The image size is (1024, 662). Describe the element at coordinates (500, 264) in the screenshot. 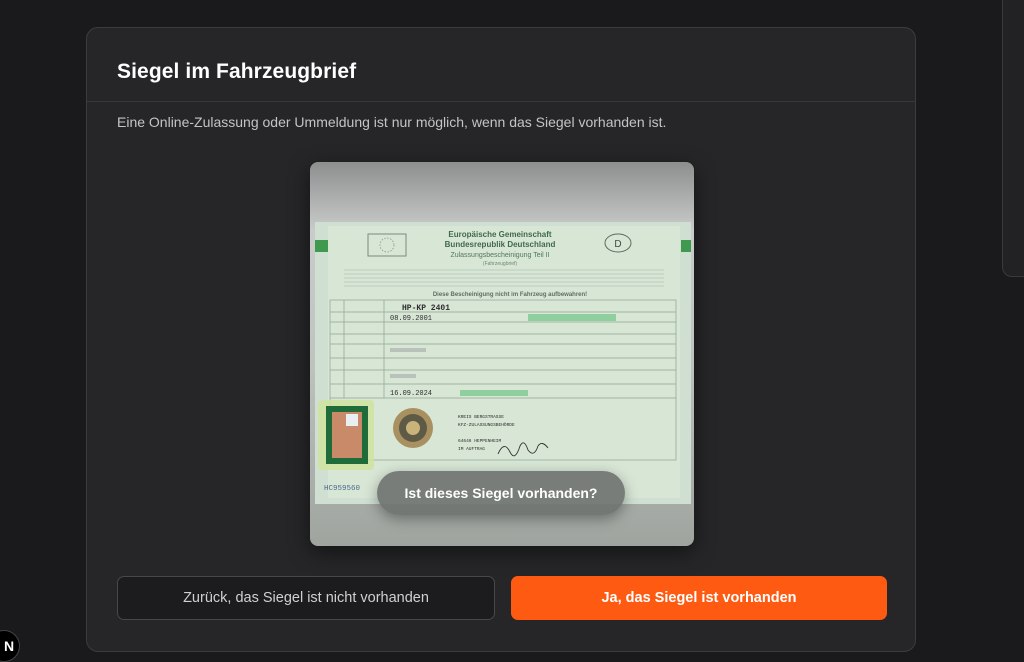

I see `doc-header-line4: (Fahrzeugbrief)` at that location.